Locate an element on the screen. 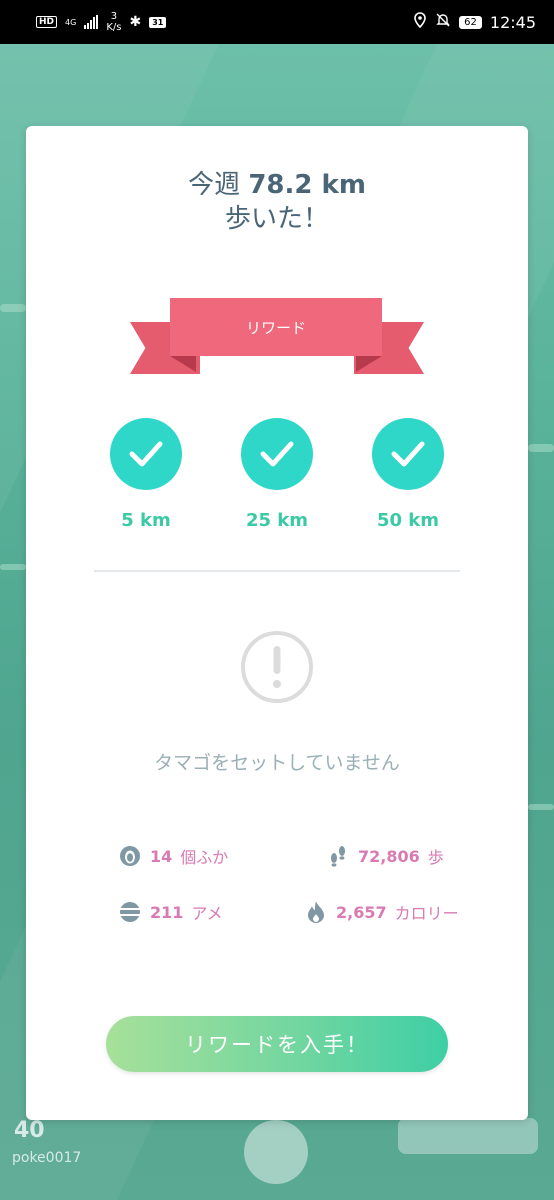 The image size is (554, 1200). flame-icon is located at coordinates (316, 912).